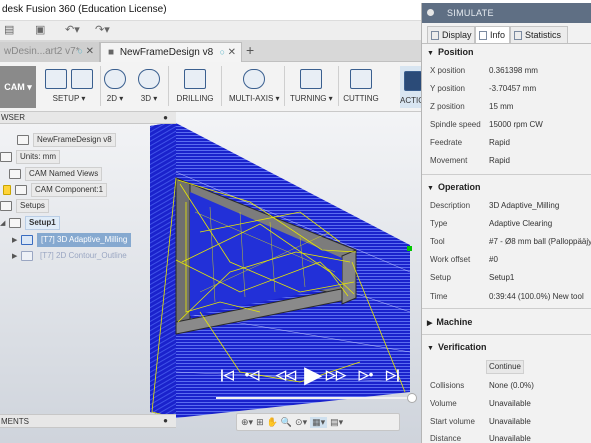 Image resolution: width=591 pixels, height=443 pixels. I want to click on cutting-icon, so click(361, 79).